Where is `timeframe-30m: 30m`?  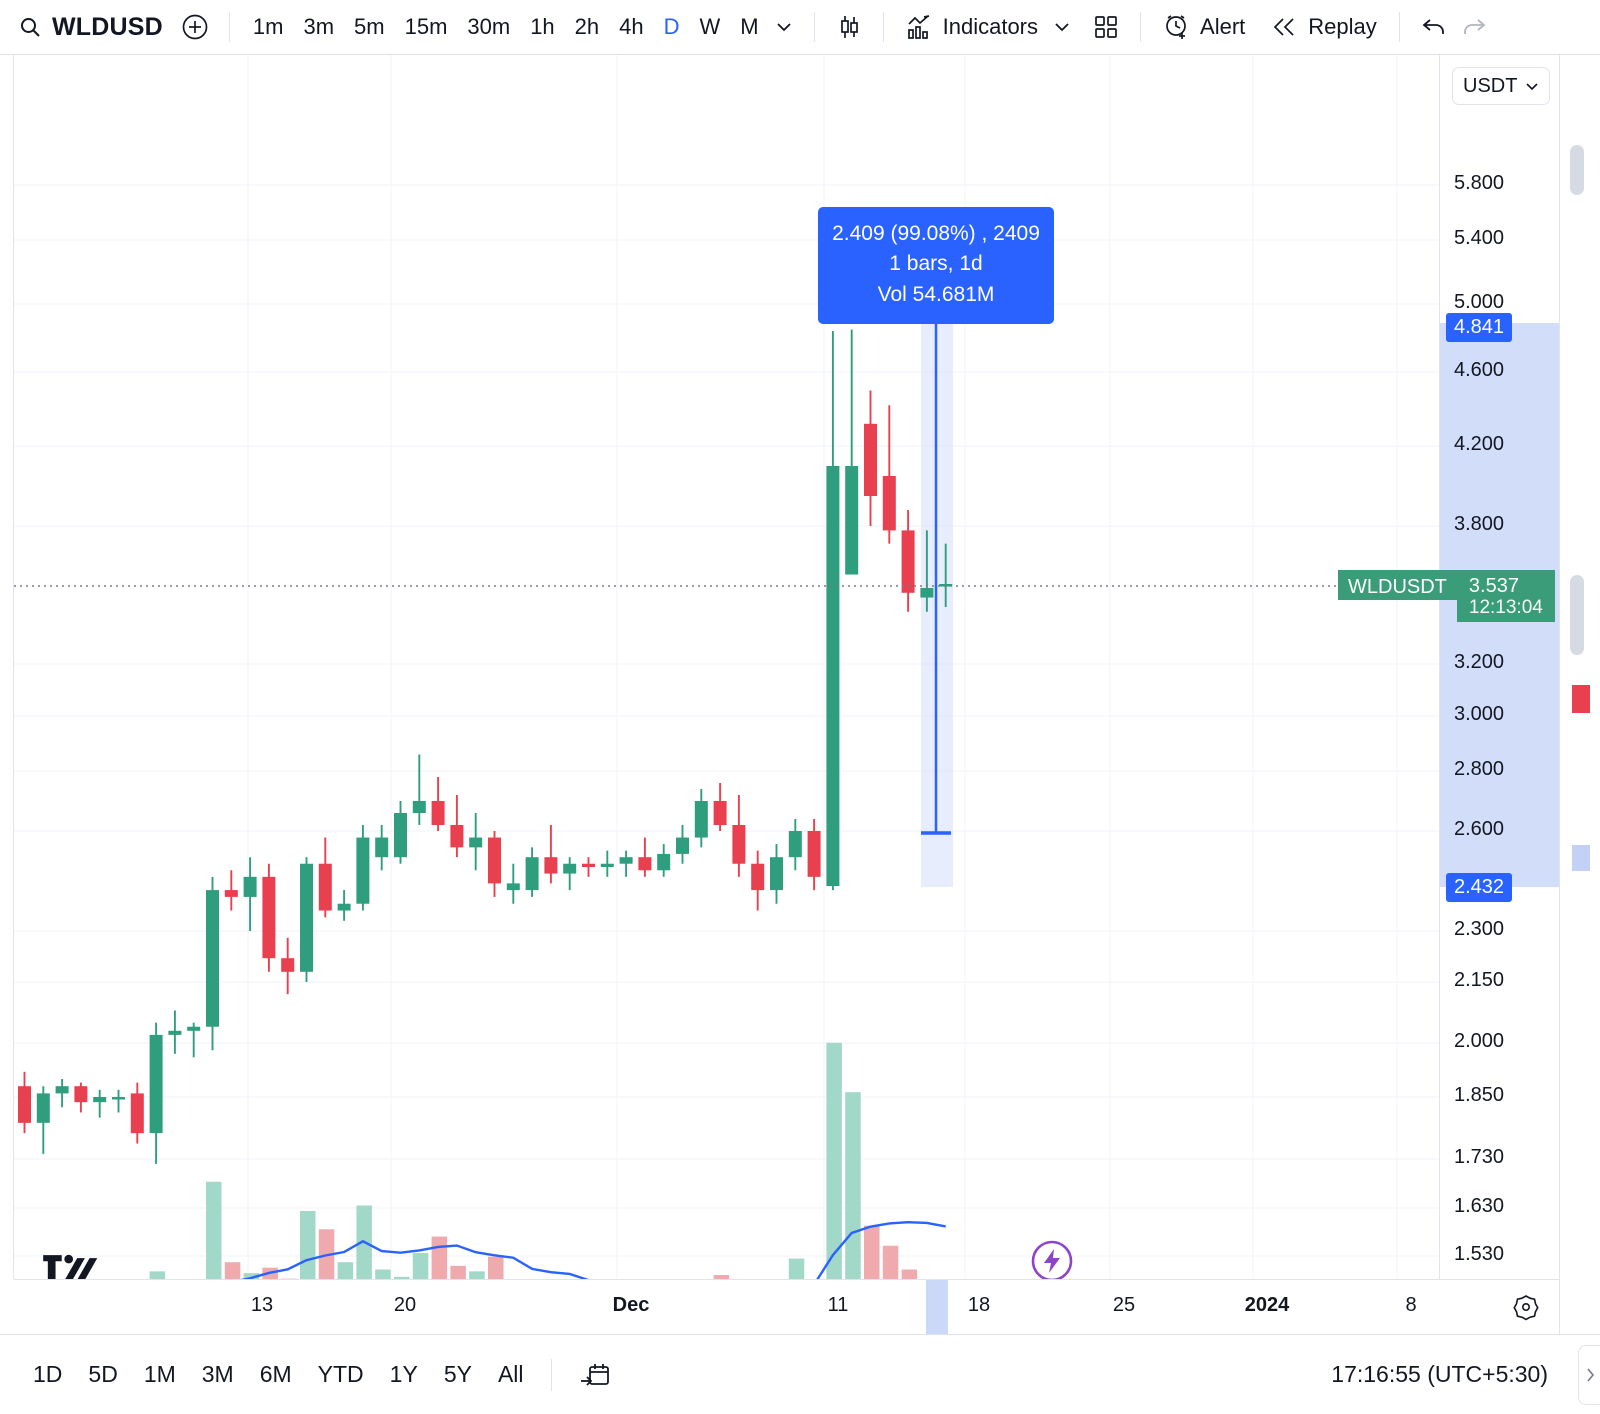
timeframe-30m: 30m is located at coordinates (488, 27).